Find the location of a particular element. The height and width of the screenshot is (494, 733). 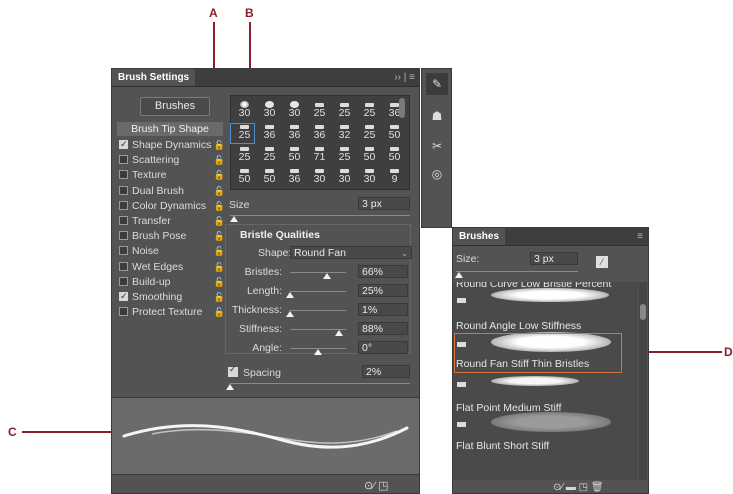

brushes-size-slider-track is located at coordinates (517, 271).